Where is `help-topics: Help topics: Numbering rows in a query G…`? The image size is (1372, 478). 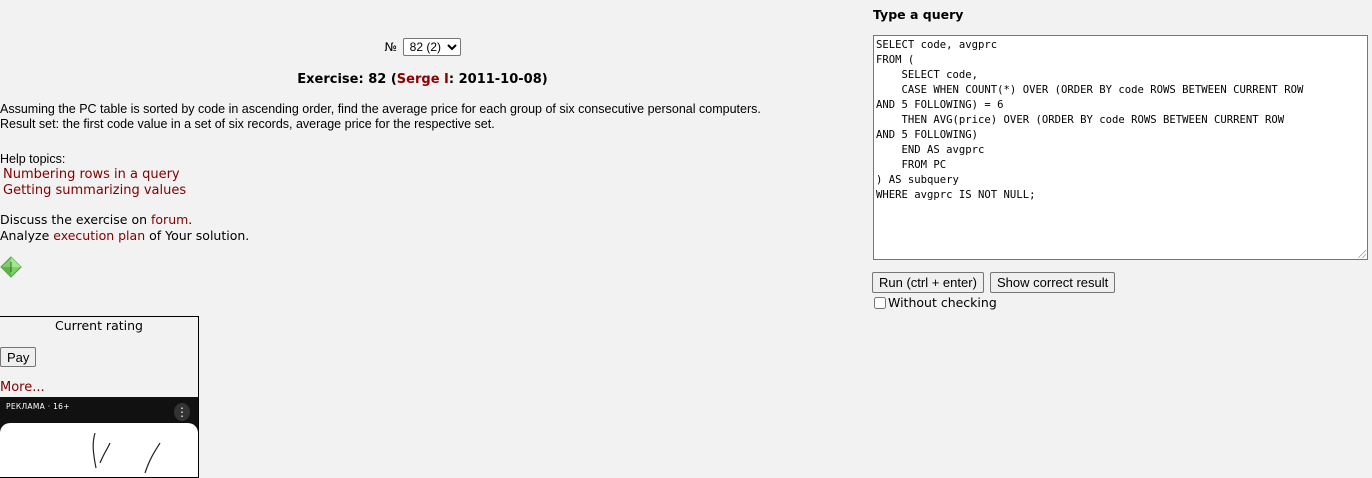 help-topics: Help topics: Numbering rows in a query G… is located at coordinates (93, 175).